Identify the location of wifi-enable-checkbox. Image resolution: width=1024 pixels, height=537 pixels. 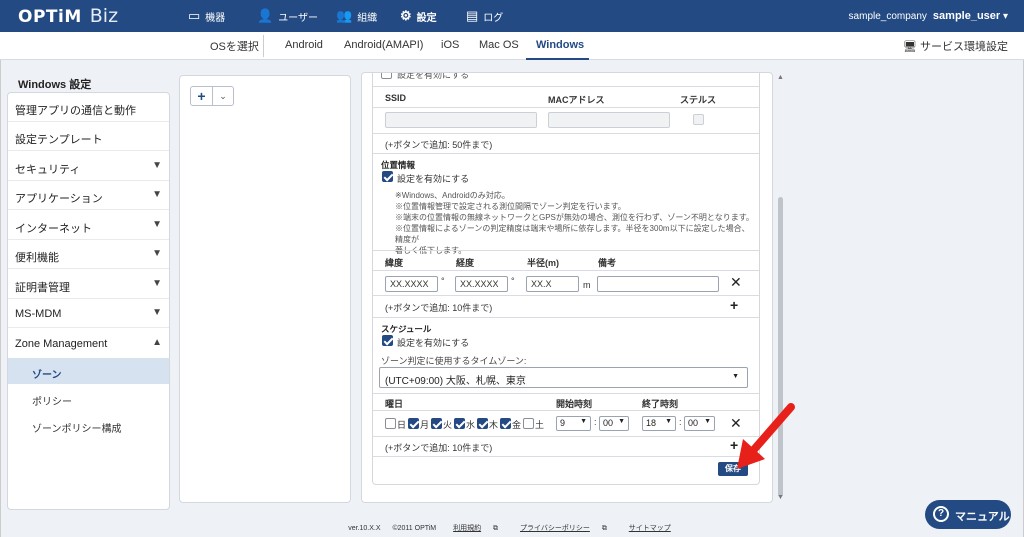
(386, 76).